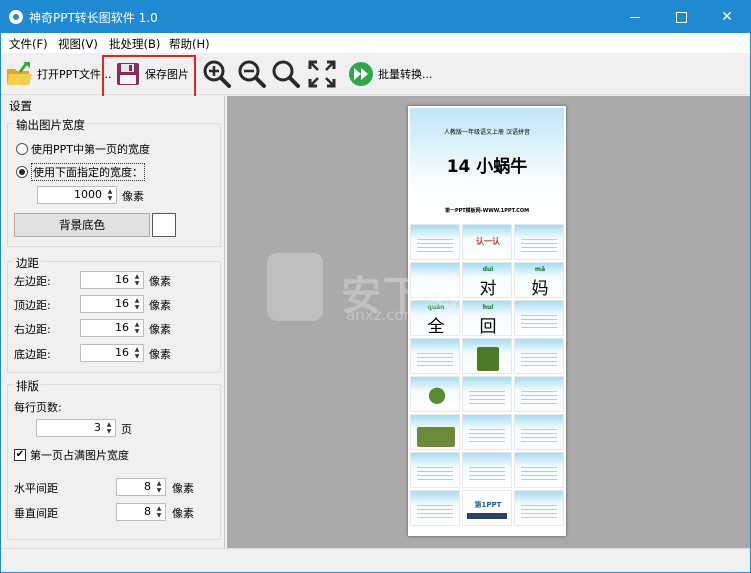  Describe the element at coordinates (36, 488) in the screenshot. I see `h-spacing-label: 水平间距` at that location.